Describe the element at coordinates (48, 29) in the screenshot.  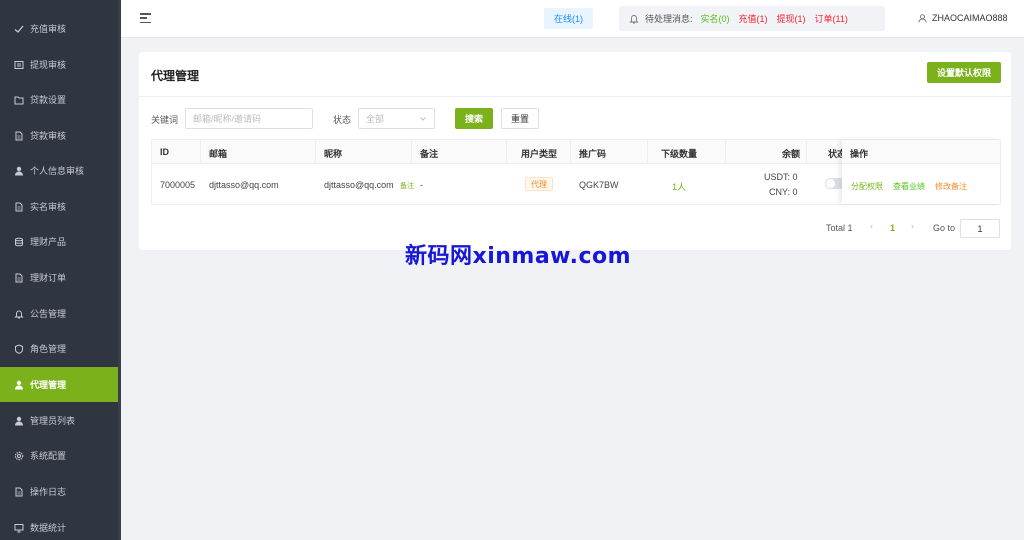
I see `sidebar-item-label: 充值审核` at that location.